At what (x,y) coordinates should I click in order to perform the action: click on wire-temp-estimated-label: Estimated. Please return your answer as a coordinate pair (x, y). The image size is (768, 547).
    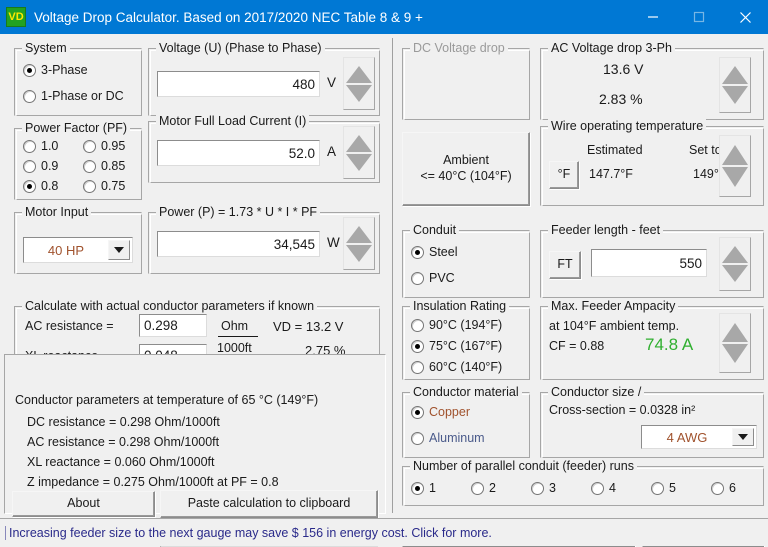
    Looking at the image, I should click on (615, 150).